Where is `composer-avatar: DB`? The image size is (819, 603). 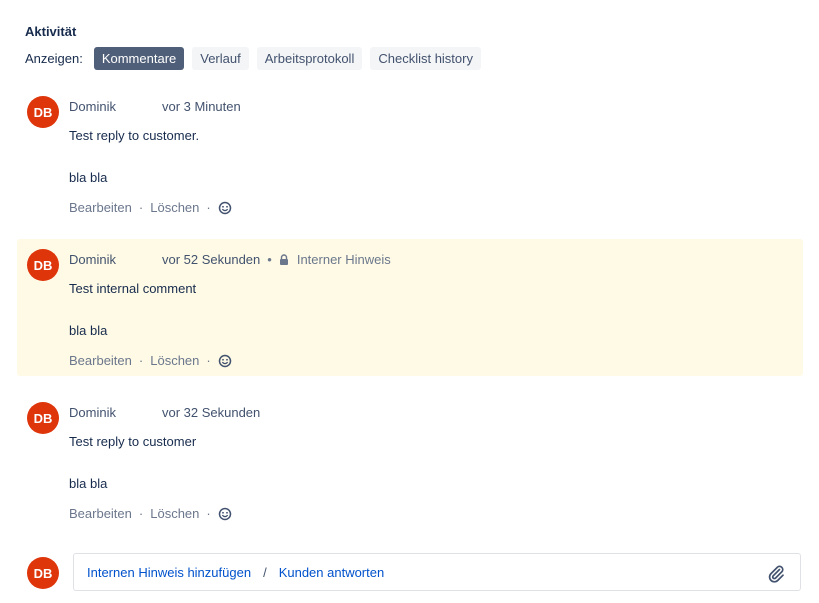 composer-avatar: DB is located at coordinates (43, 573).